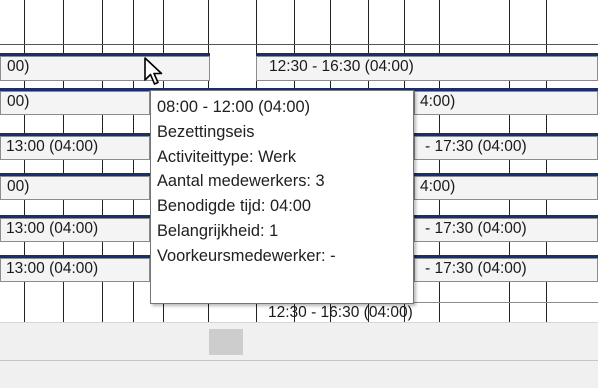 The width and height of the screenshot is (598, 388). What do you see at coordinates (234, 107) in the screenshot?
I see `tooltip-time: 08:00 - 12:00 (04:00)` at bounding box center [234, 107].